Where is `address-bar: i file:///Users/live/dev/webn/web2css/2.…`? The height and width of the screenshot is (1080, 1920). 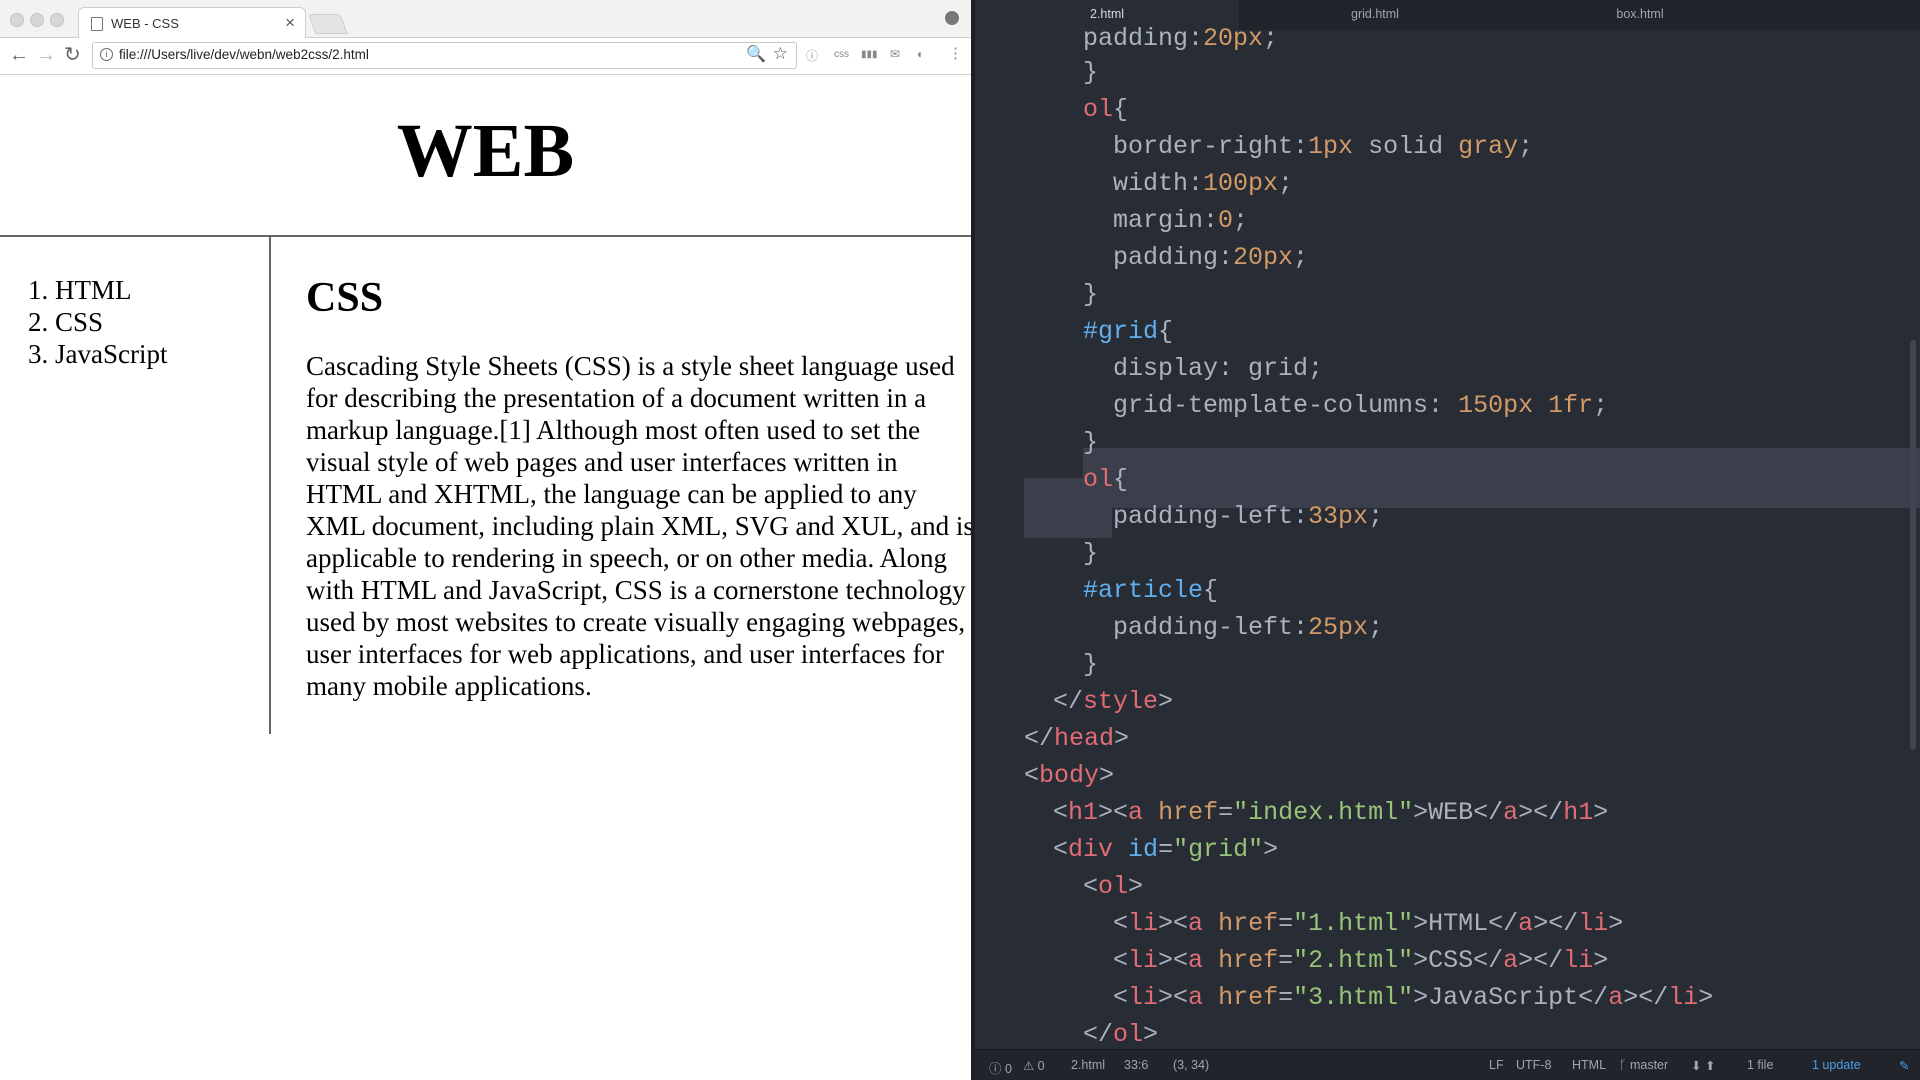
address-bar: i file:///Users/live/dev/webn/web2css/2.… is located at coordinates (444, 55).